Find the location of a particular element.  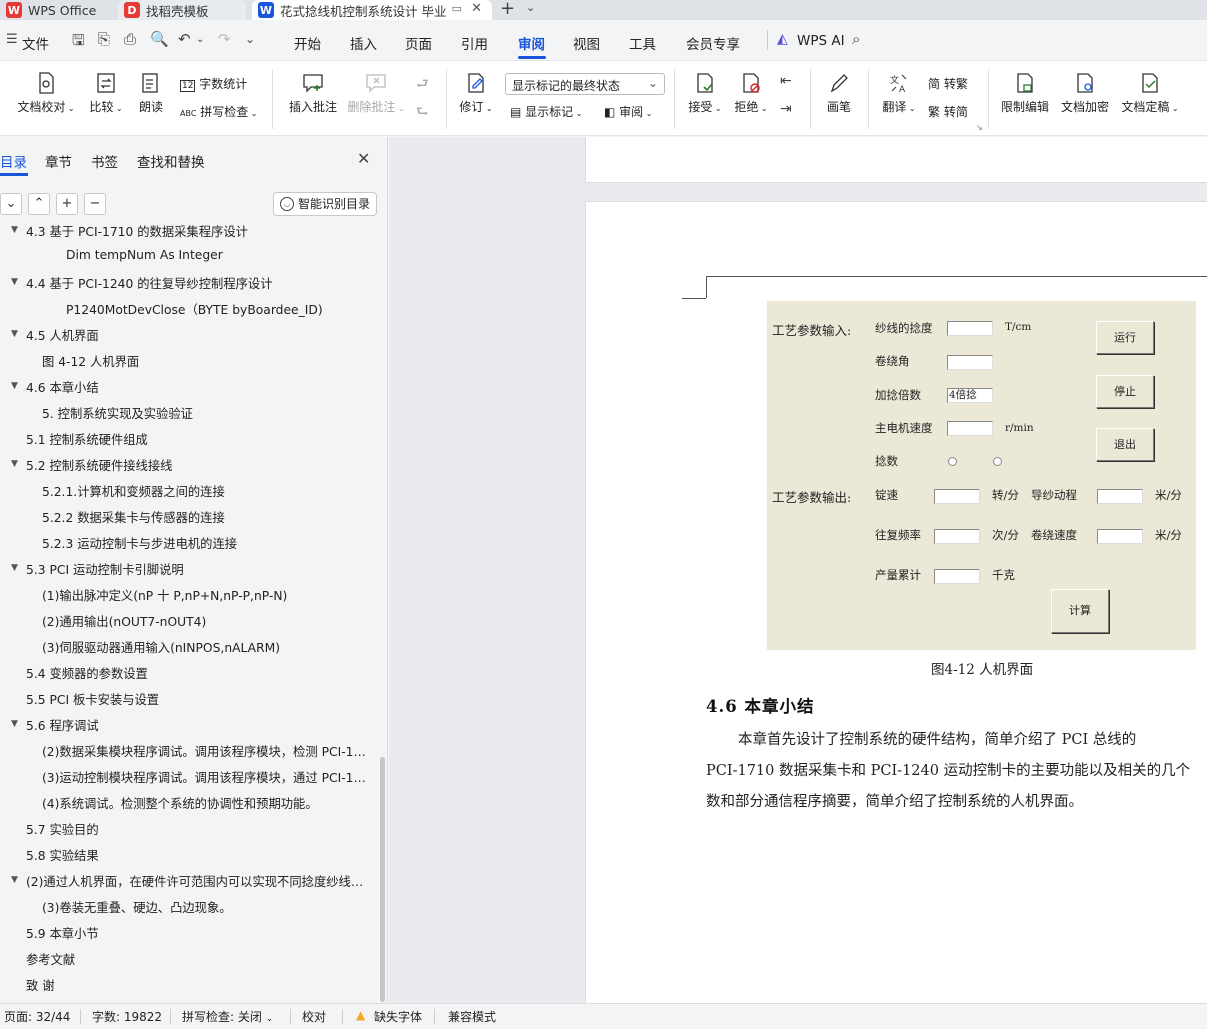

to-traditional-button: 简 转繁 is located at coordinates (948, 83).